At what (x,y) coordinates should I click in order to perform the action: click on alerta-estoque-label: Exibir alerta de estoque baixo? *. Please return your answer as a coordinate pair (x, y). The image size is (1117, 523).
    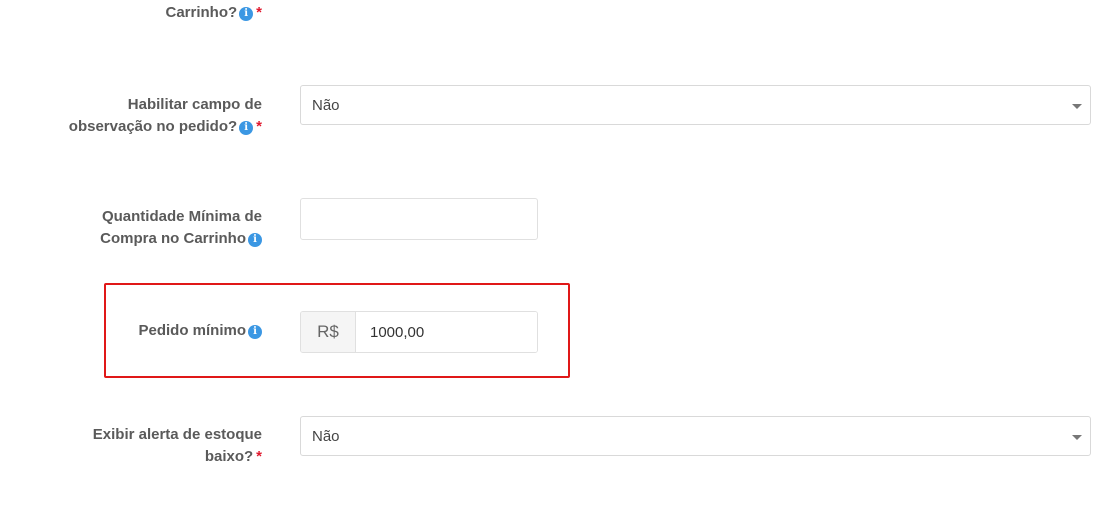
    Looking at the image, I should click on (177, 445).